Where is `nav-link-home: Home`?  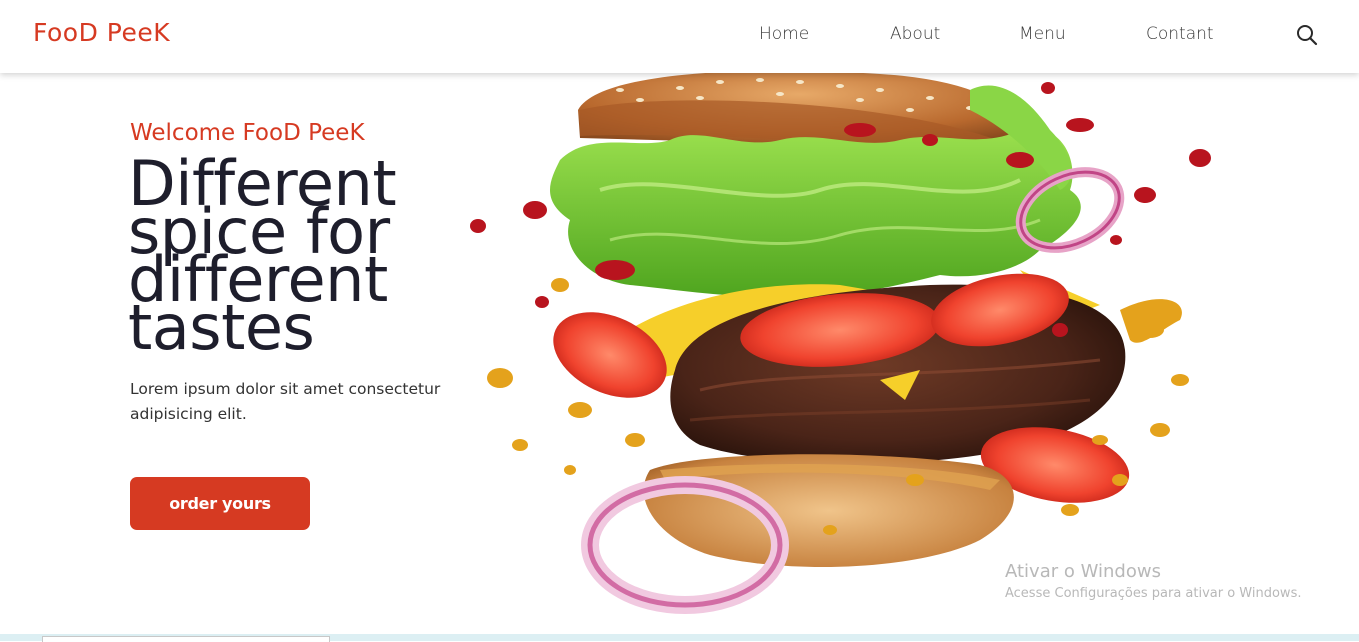
nav-link-home: Home is located at coordinates (784, 34).